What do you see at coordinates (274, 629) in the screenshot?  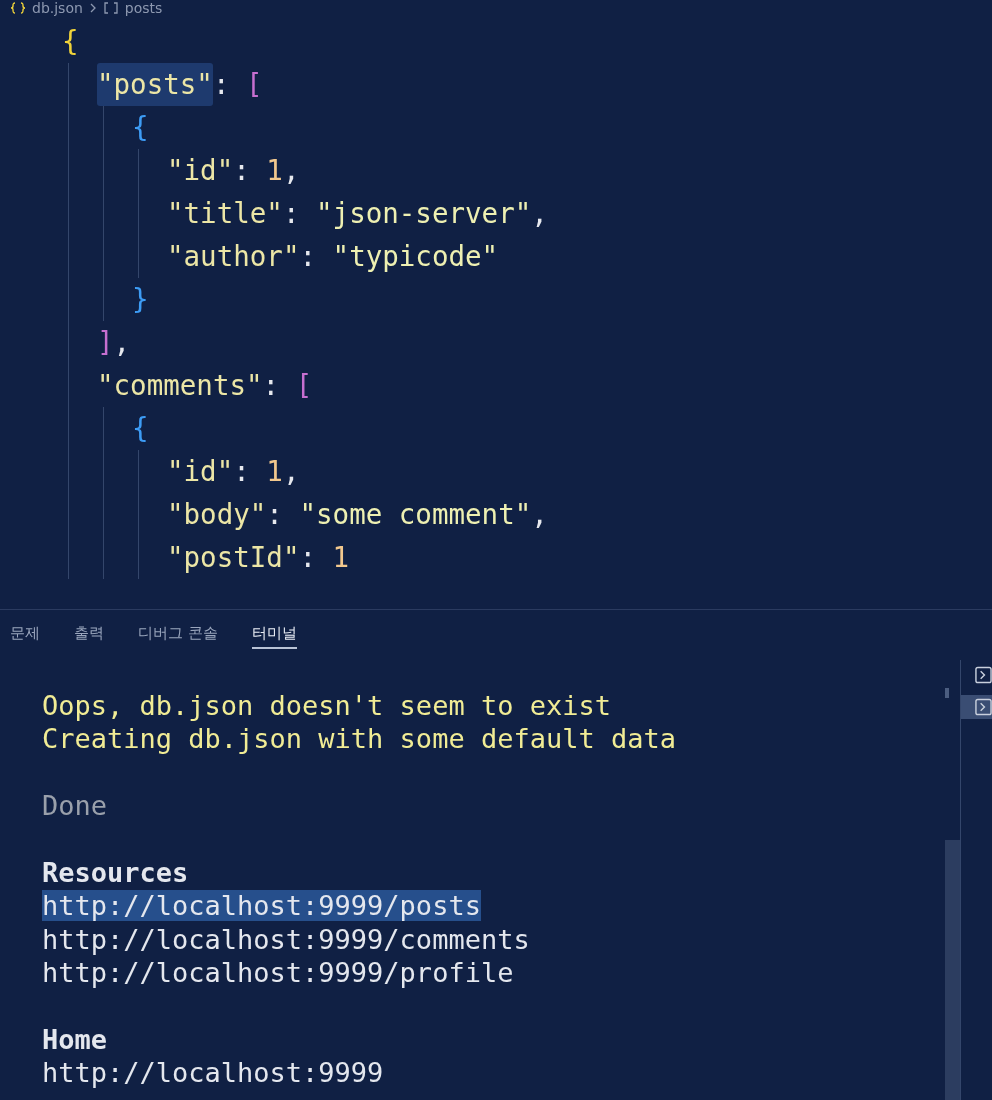 I see `panel-tab: 터미널` at bounding box center [274, 629].